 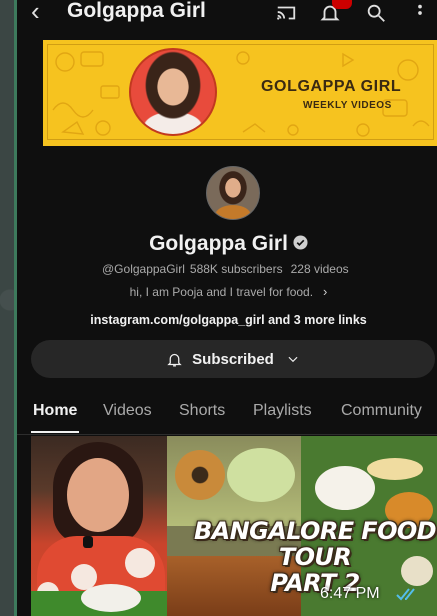 What do you see at coordinates (376, 13) in the screenshot?
I see `search-icon` at bounding box center [376, 13].